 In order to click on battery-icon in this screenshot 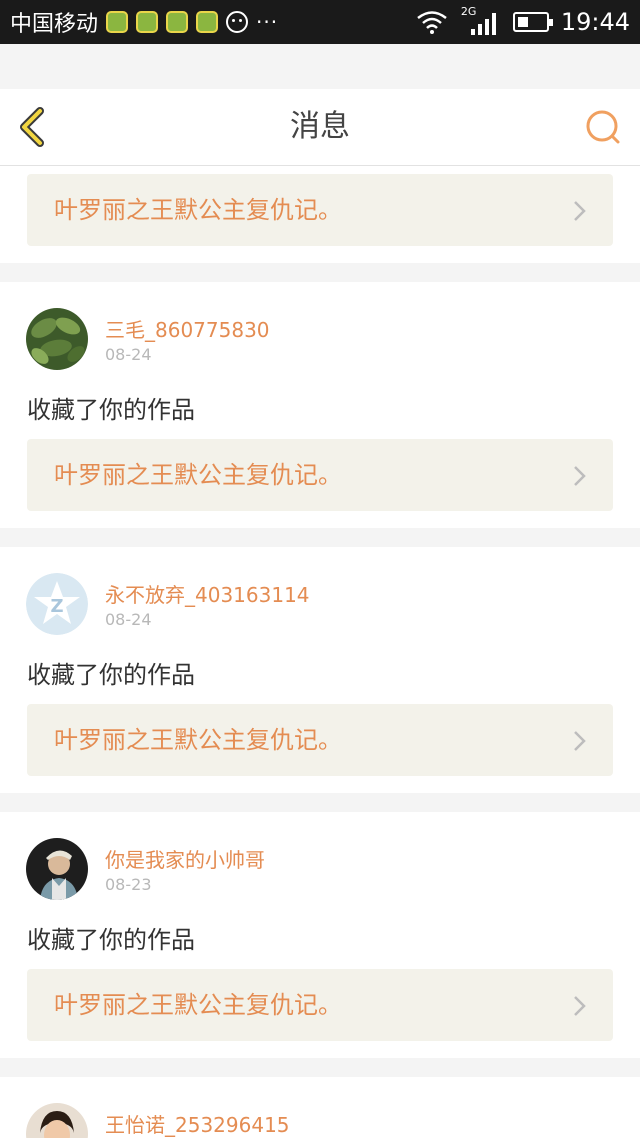, I will do `click(532, 22)`.